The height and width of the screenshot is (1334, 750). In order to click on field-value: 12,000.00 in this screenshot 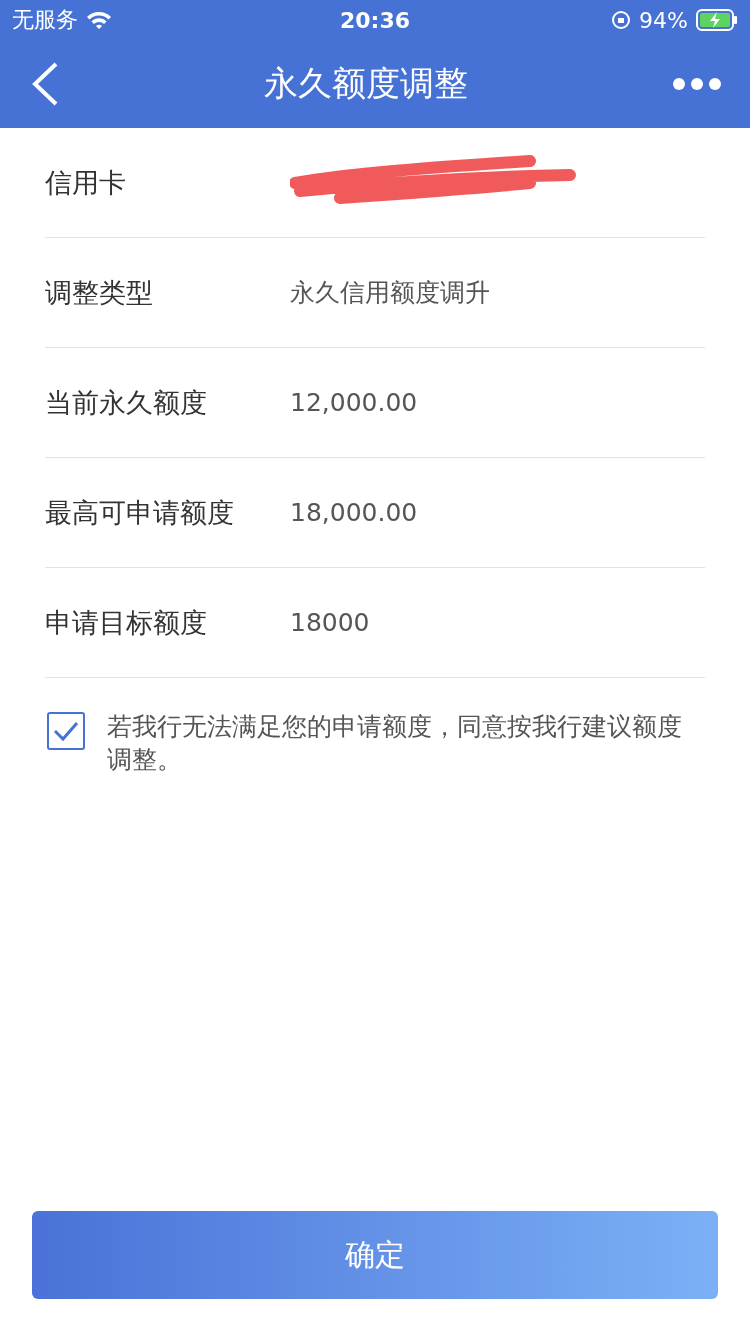, I will do `click(354, 402)`.